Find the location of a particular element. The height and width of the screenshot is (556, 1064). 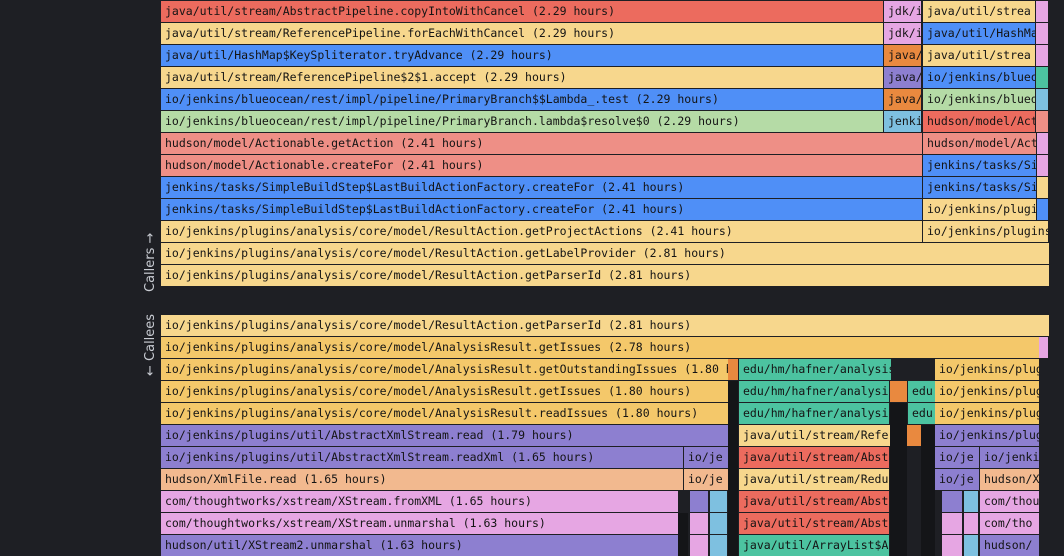

callee-frame: com/thou is located at coordinates (1009, 501).